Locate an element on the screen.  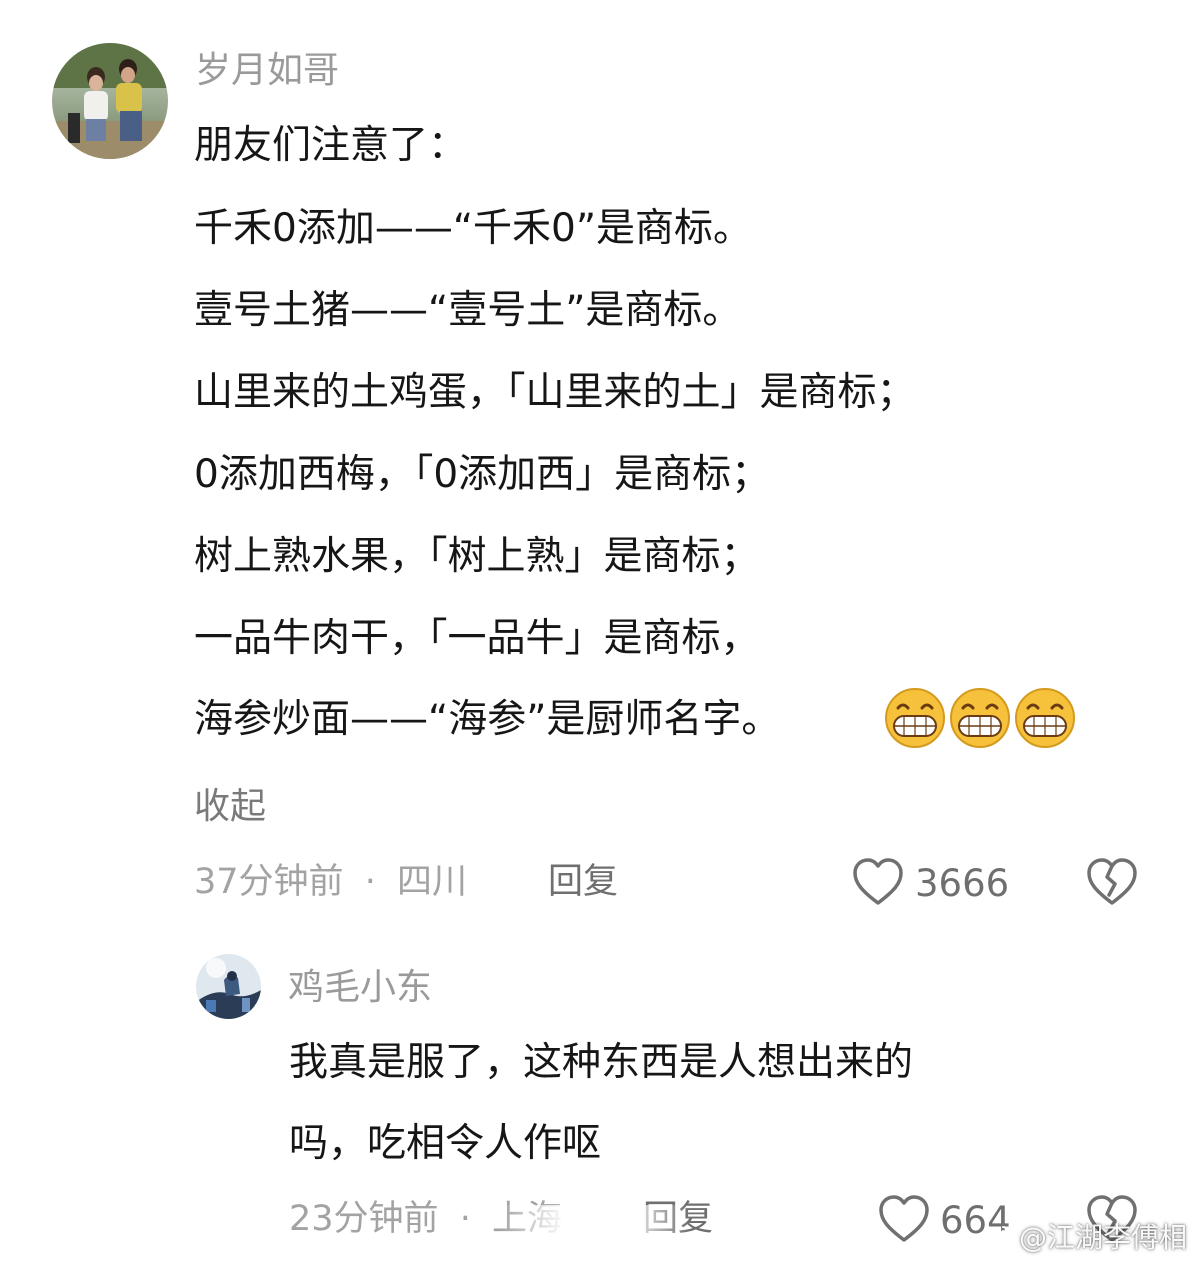
username: 岁月如哥 is located at coordinates (267, 71).